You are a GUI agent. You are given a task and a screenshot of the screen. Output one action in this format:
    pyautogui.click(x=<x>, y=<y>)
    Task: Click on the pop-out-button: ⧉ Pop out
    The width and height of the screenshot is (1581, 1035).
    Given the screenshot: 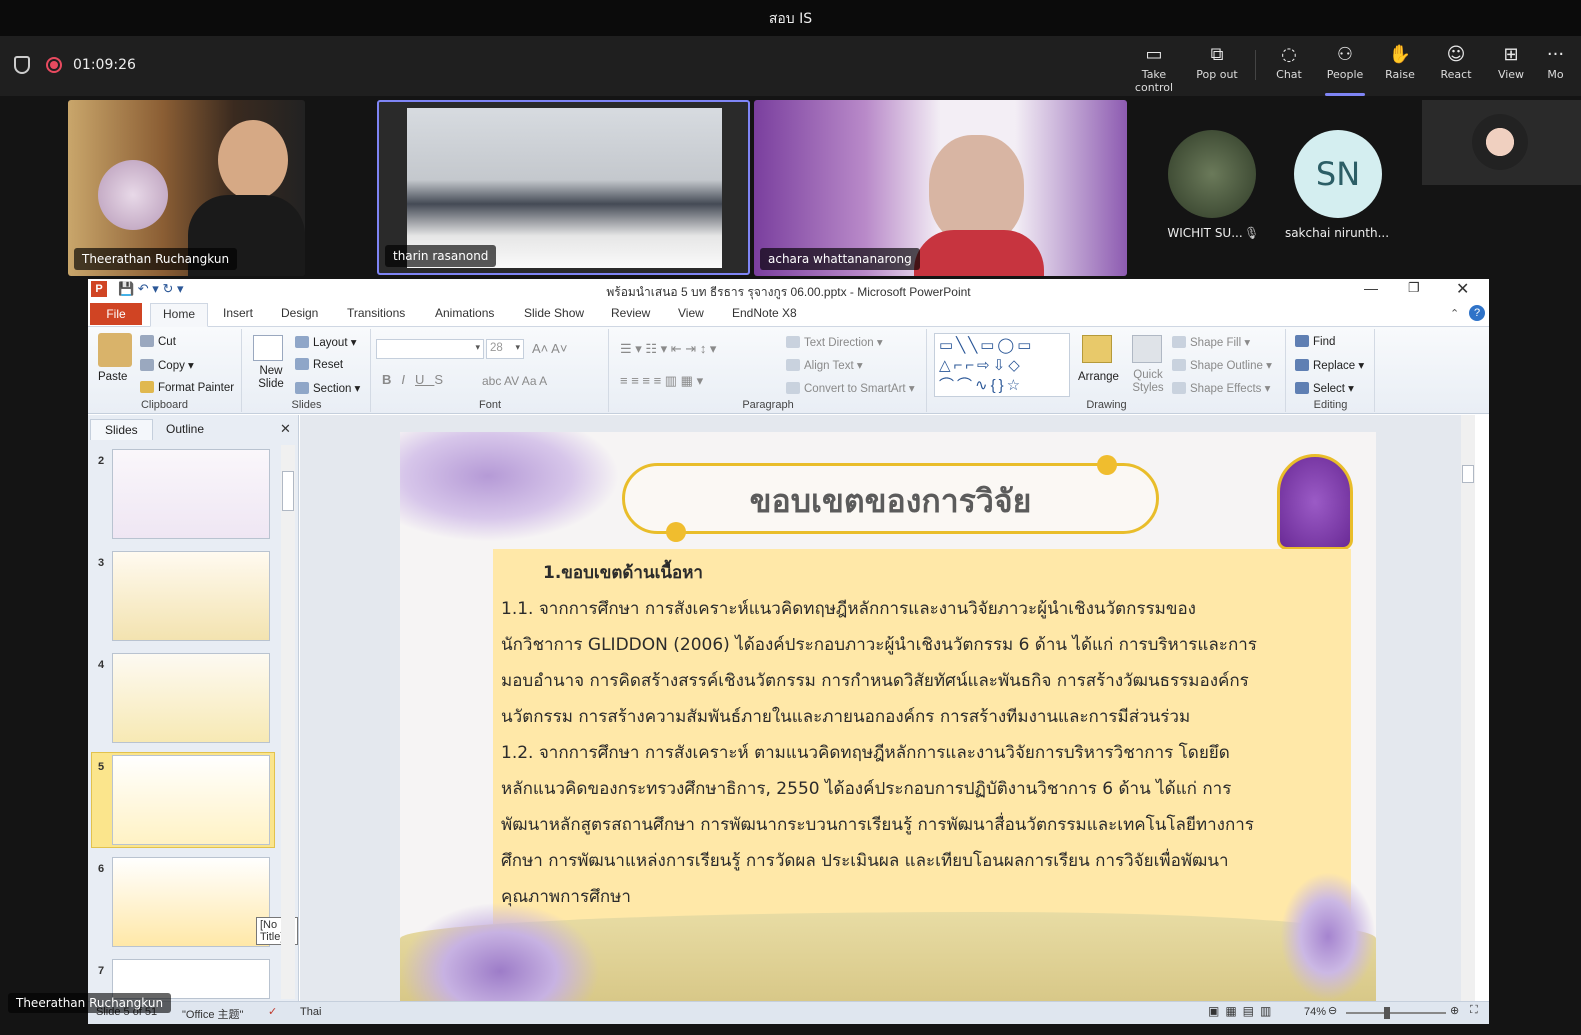 What is the action you would take?
    pyautogui.click(x=1217, y=66)
    